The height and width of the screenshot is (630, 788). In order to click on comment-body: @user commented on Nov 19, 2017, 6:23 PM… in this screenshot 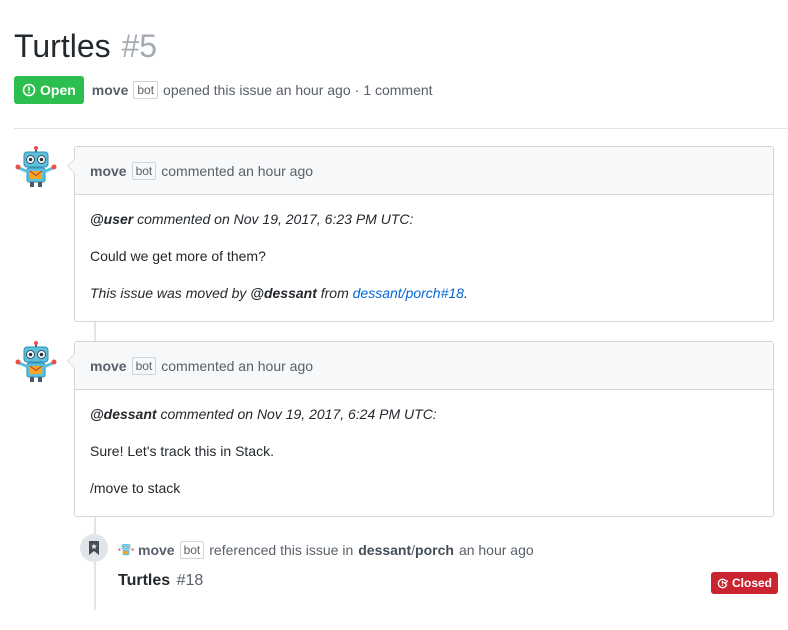, I will do `click(424, 256)`.